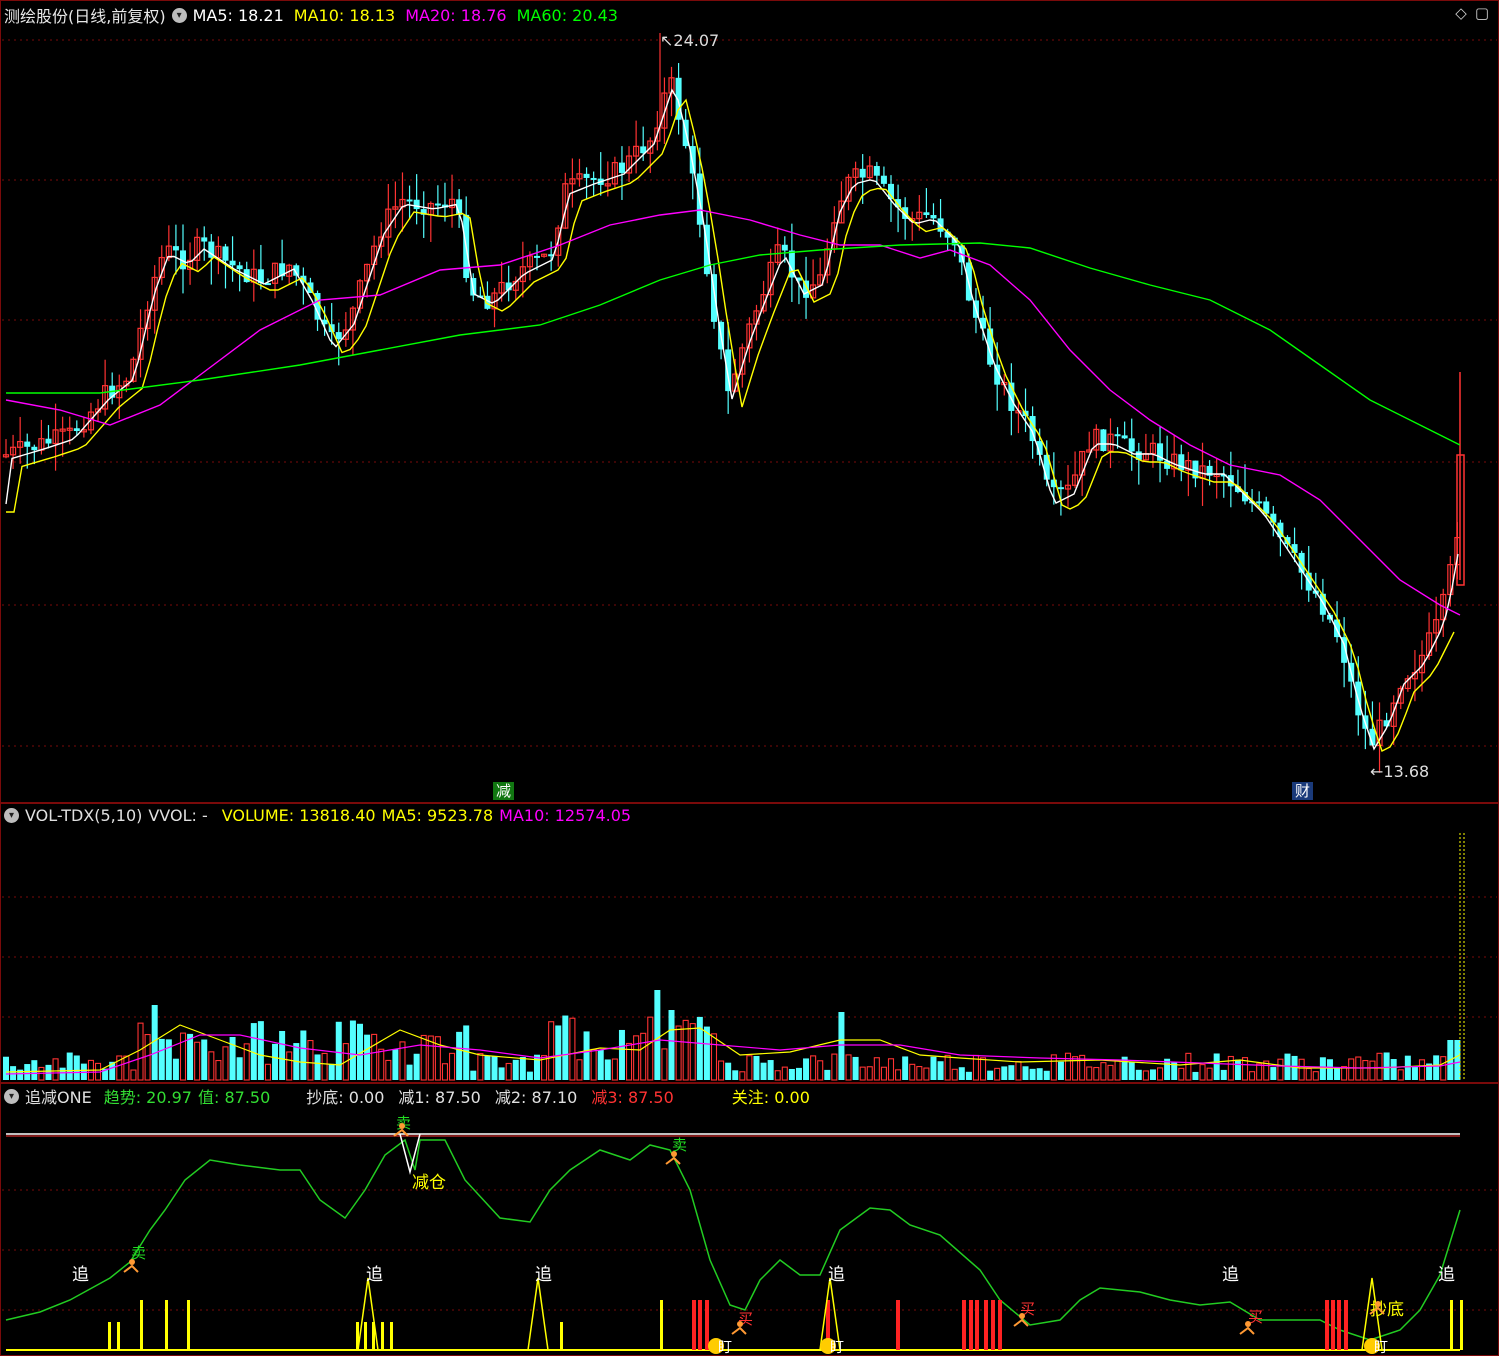 This screenshot has height=1356, width=1499. What do you see at coordinates (733, 1054) in the screenshot?
I see `vol-ma10-line` at bounding box center [733, 1054].